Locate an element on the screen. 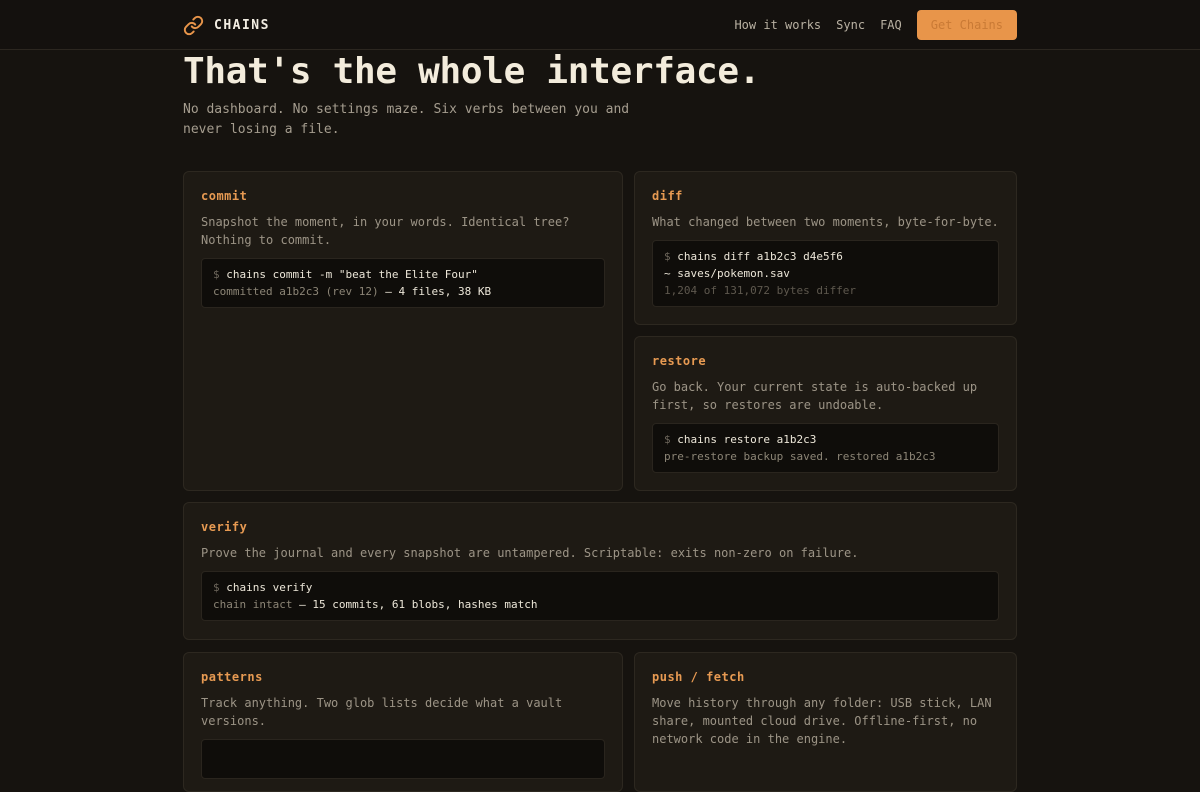  terminal-command-line: $ chains verify is located at coordinates (600, 587).